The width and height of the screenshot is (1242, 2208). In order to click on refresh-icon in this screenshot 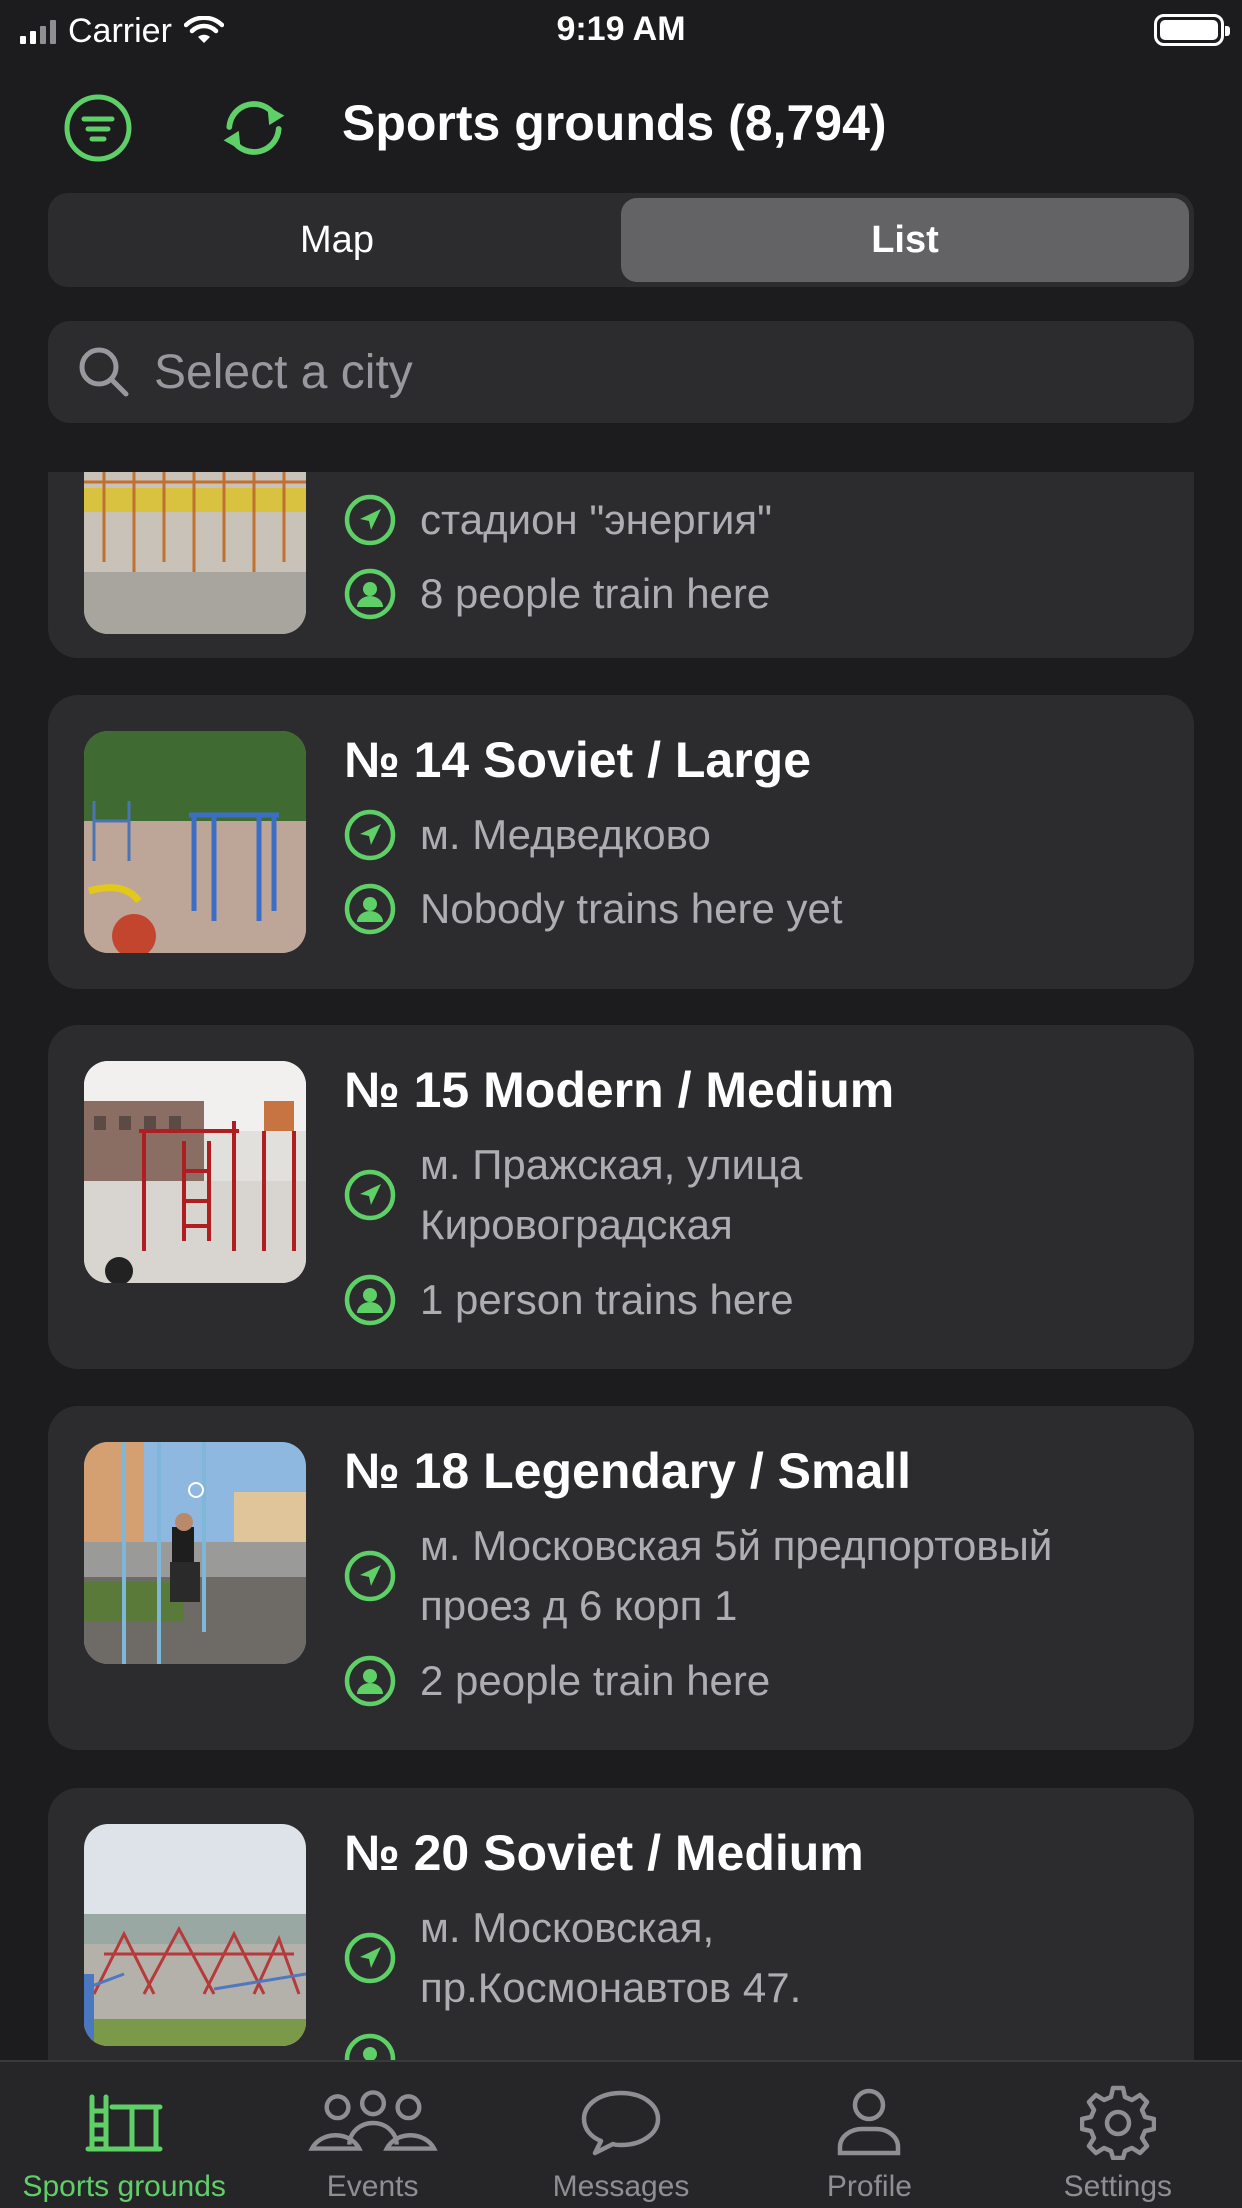, I will do `click(254, 128)`.